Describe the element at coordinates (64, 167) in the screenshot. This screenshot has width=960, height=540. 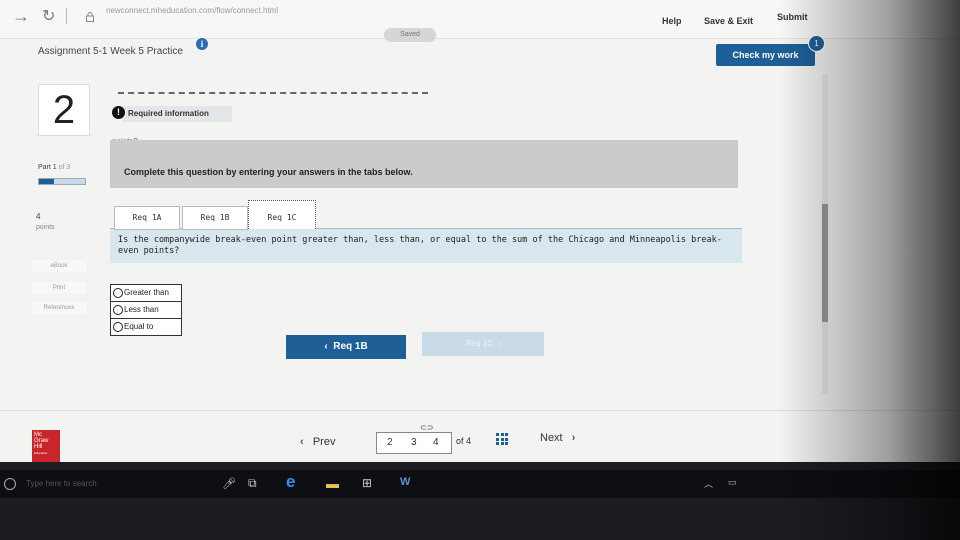
I see `part-of-total: of 3` at that location.